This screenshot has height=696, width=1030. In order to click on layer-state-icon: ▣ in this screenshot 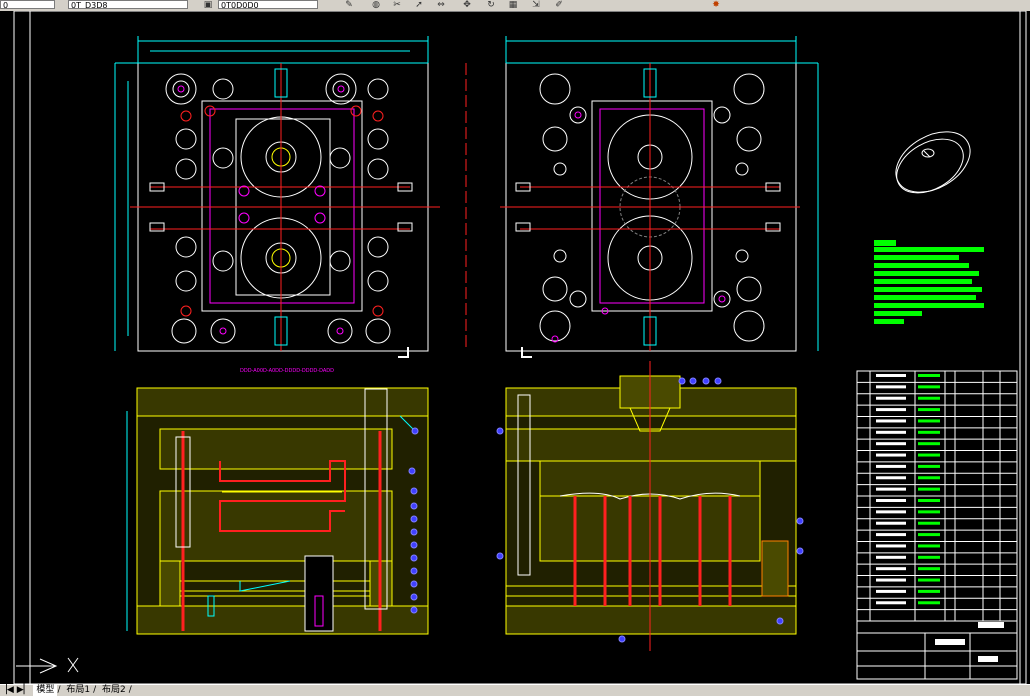, I will do `click(208, 5)`.